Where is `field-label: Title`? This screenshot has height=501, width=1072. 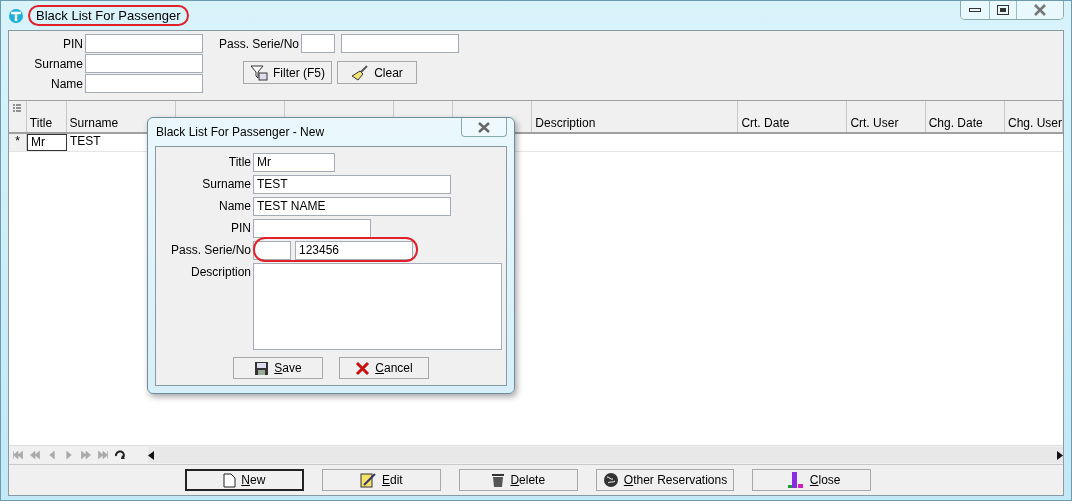
field-label: Title is located at coordinates (239, 162).